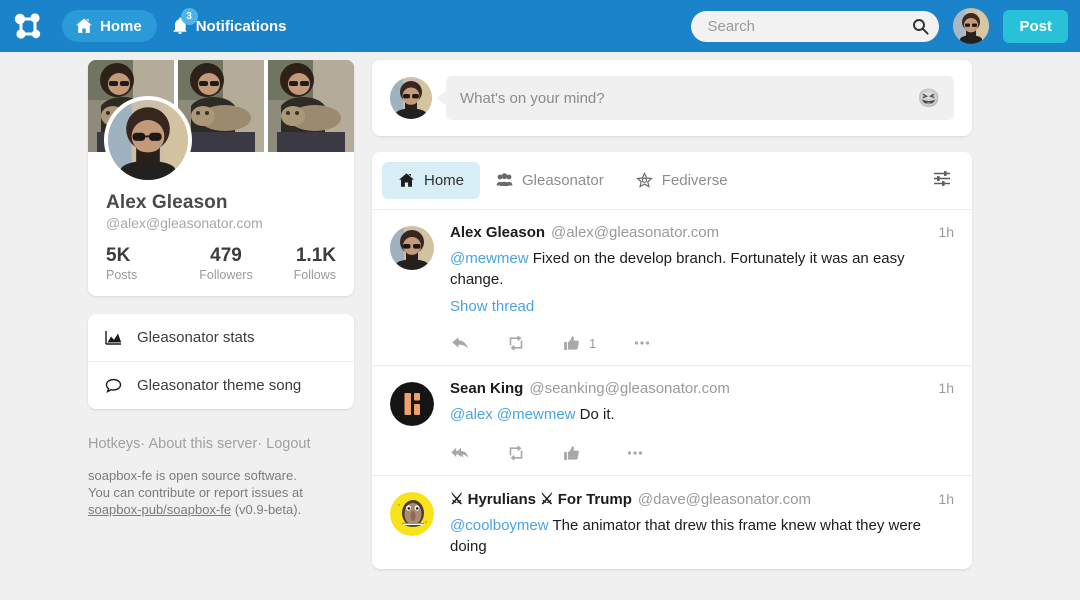  What do you see at coordinates (929, 98) in the screenshot?
I see `grinning-squinting-face-icon: 😆` at bounding box center [929, 98].